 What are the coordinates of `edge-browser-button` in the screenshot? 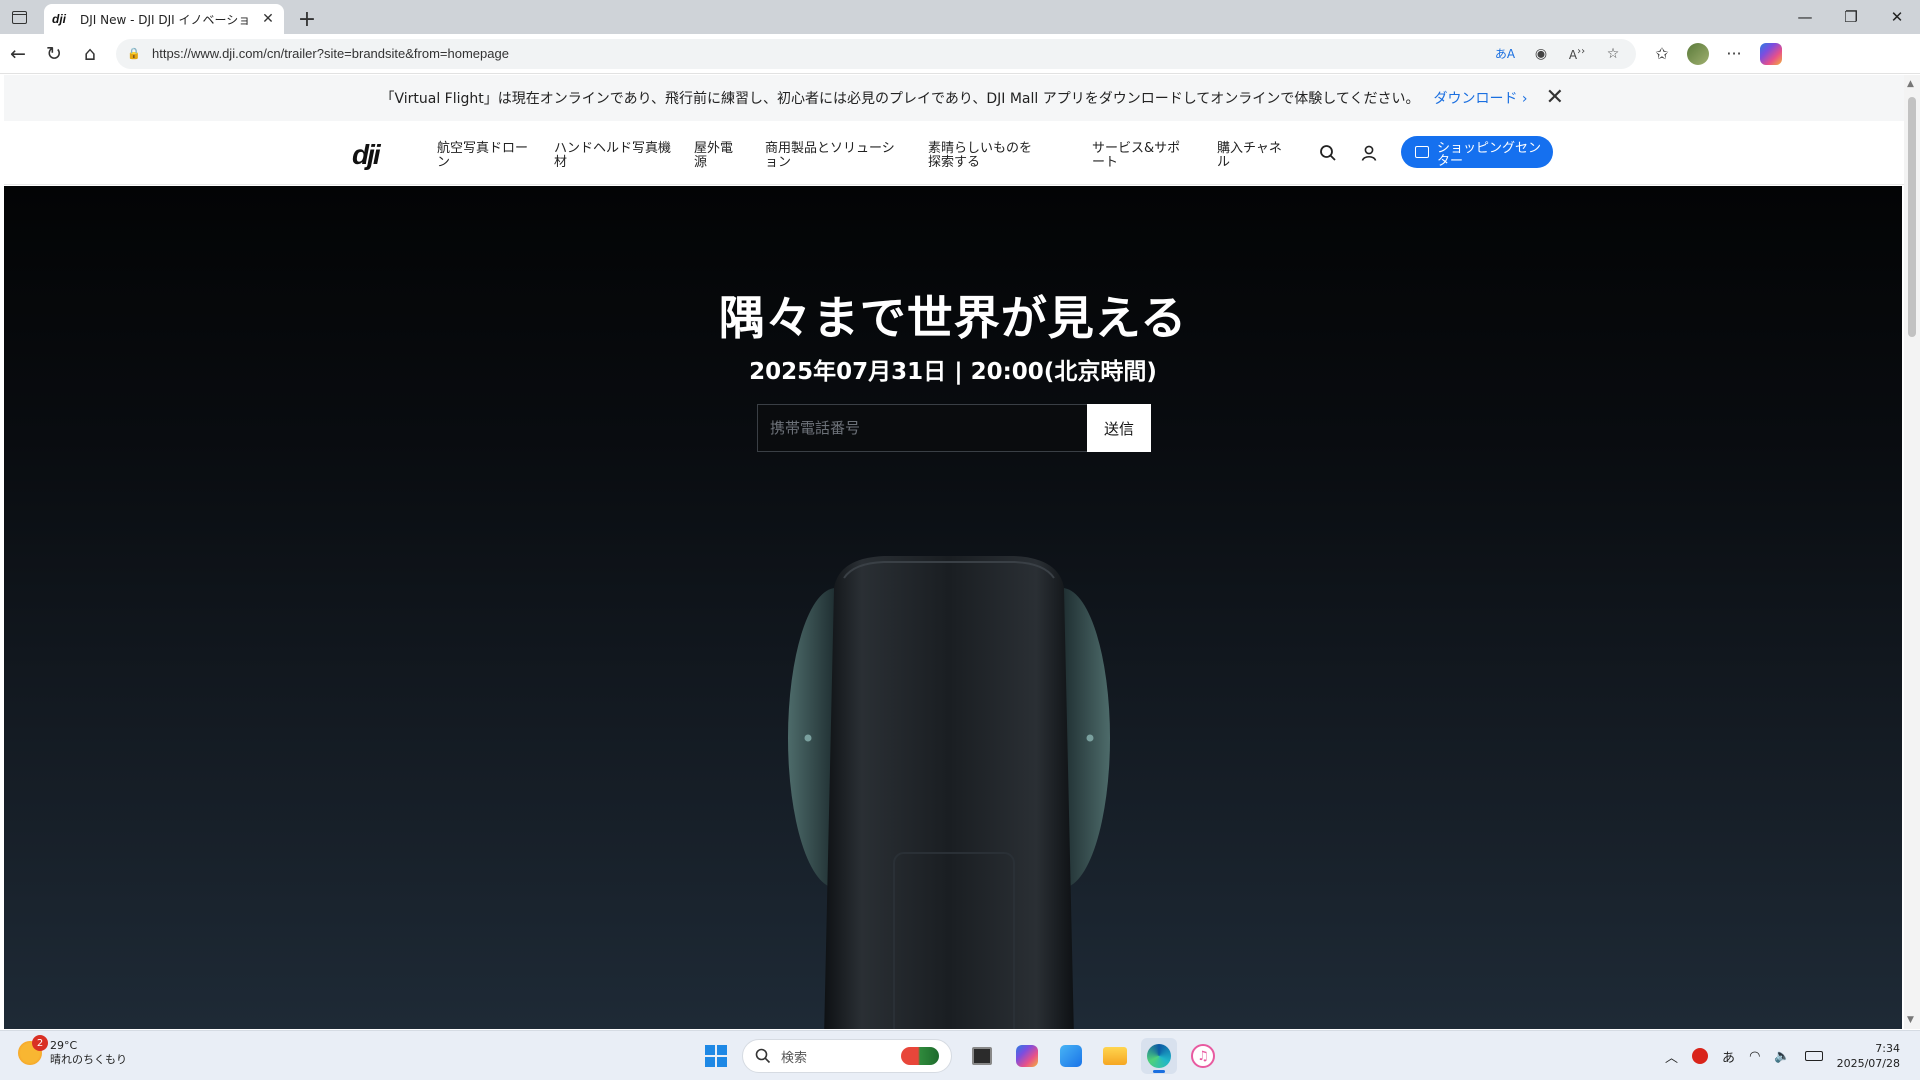 It's located at (1159, 1056).